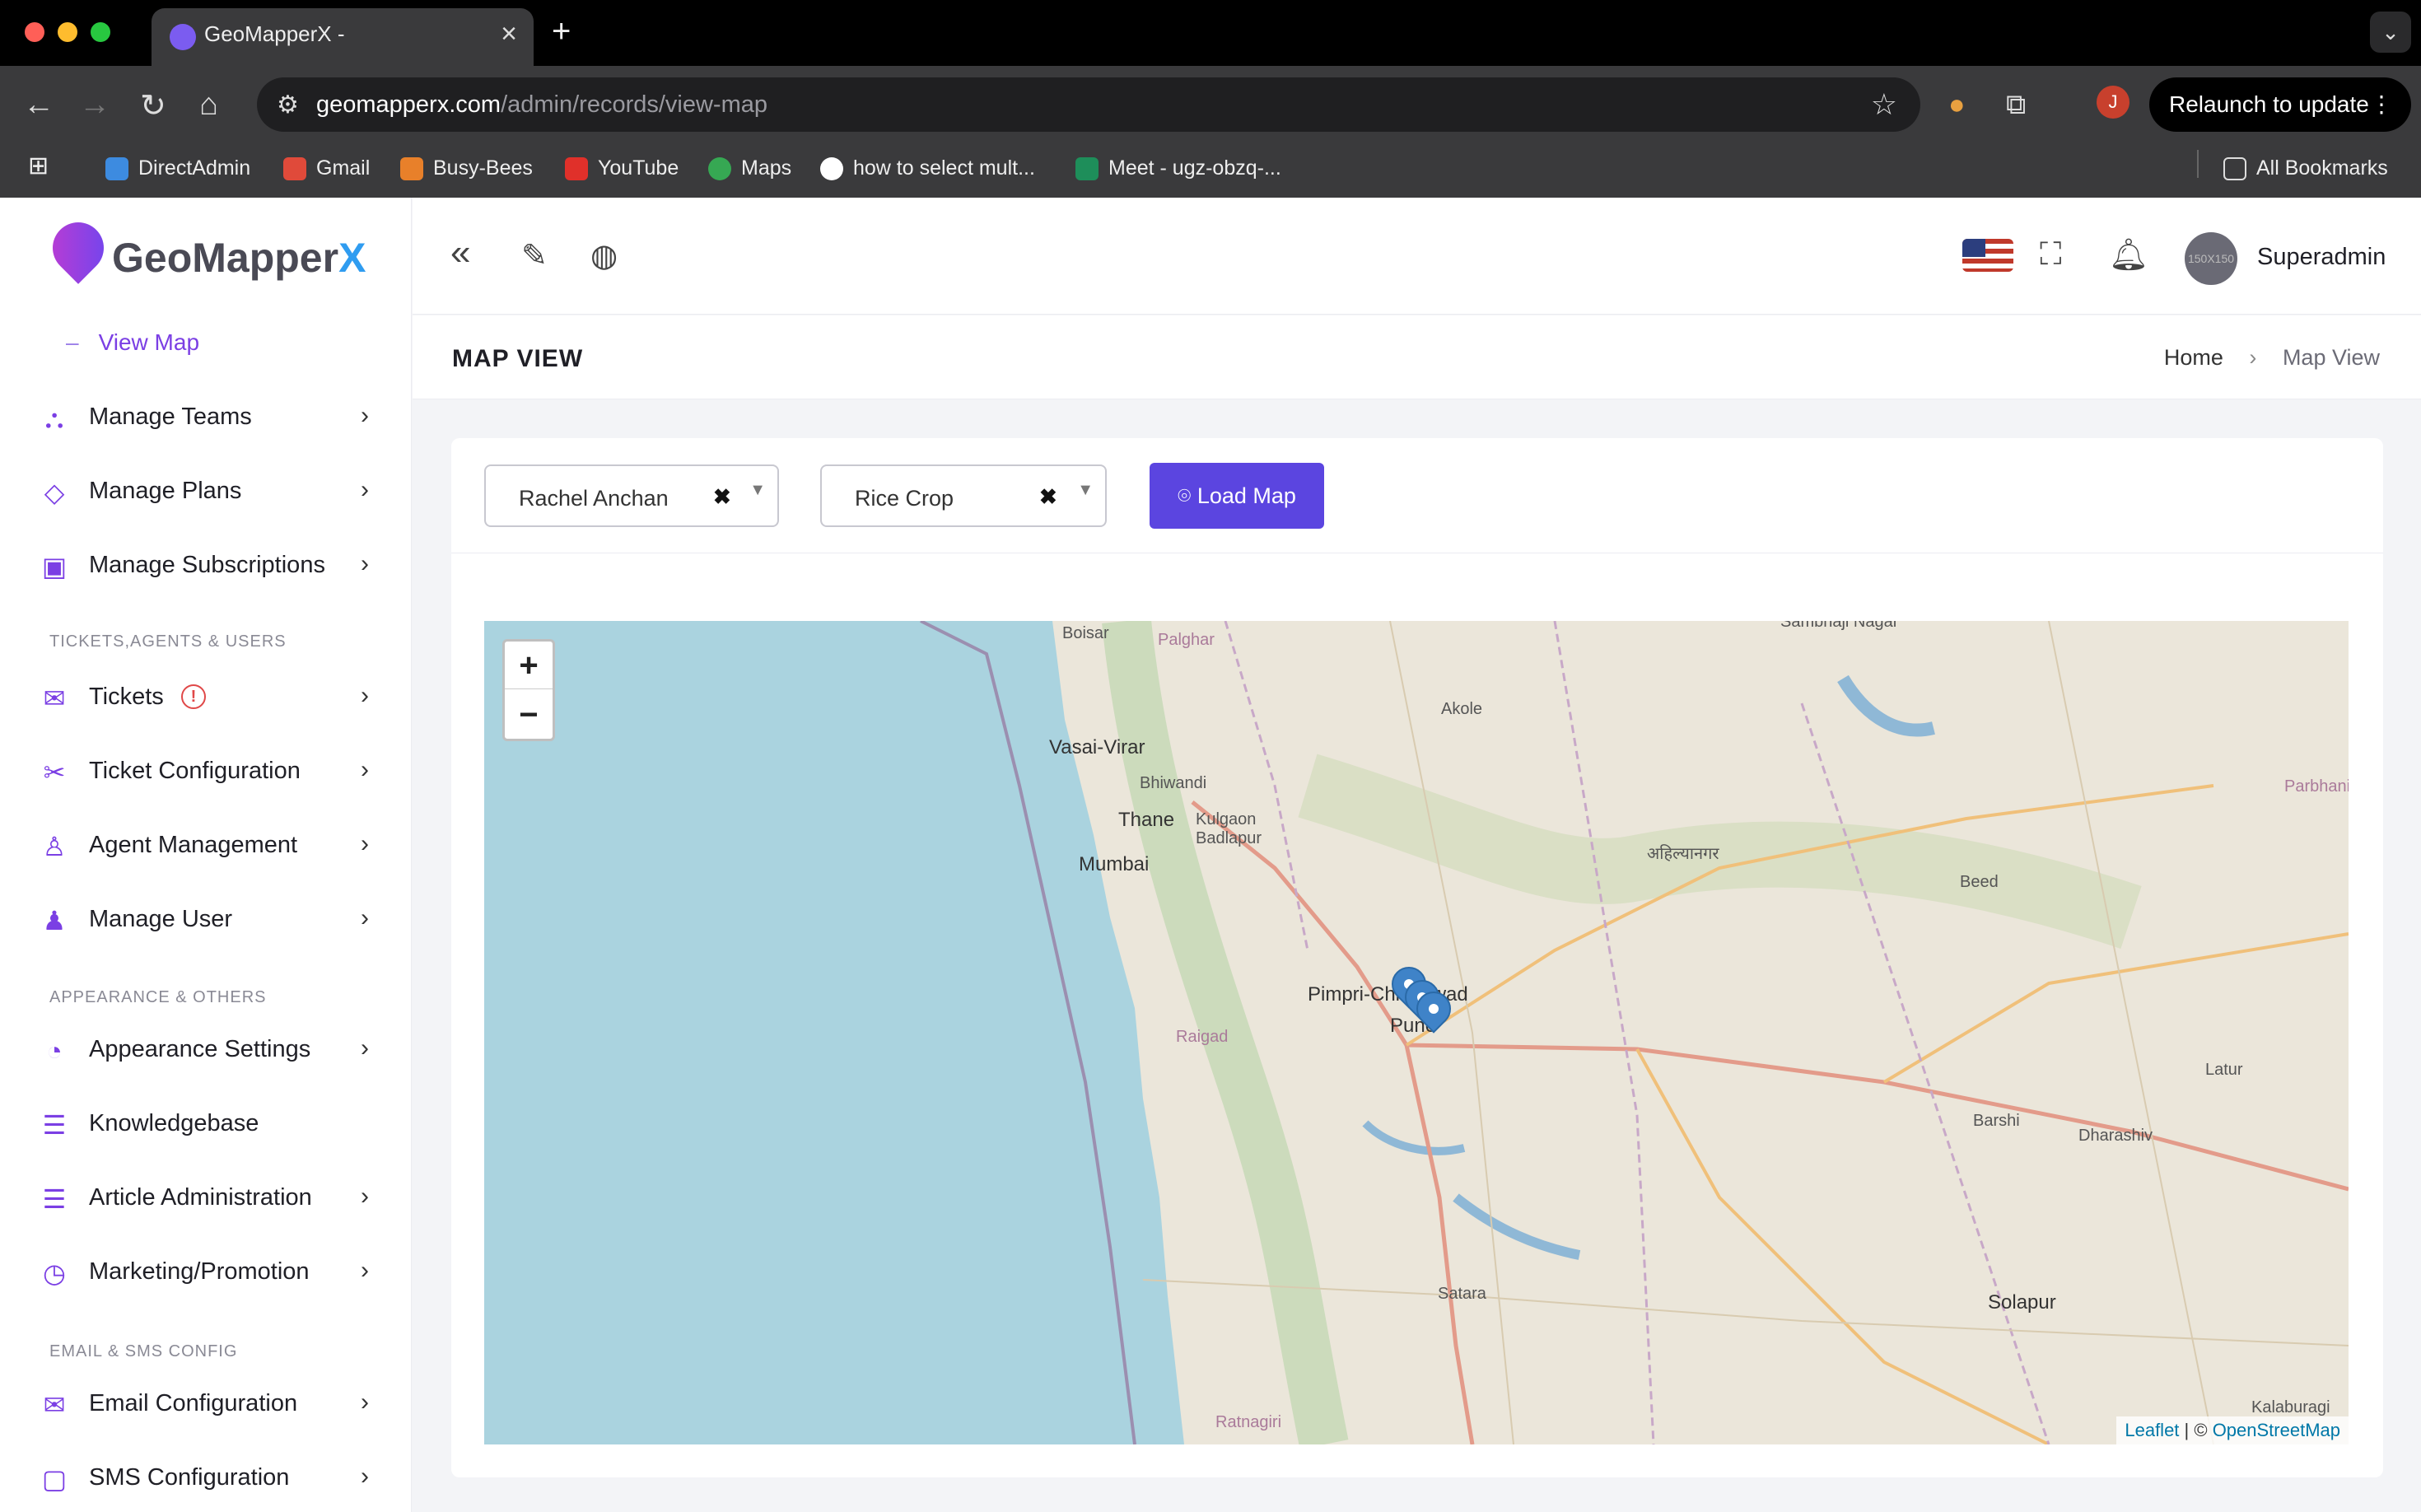  Describe the element at coordinates (561, 31) in the screenshot. I see `new-tab-icon: +` at that location.